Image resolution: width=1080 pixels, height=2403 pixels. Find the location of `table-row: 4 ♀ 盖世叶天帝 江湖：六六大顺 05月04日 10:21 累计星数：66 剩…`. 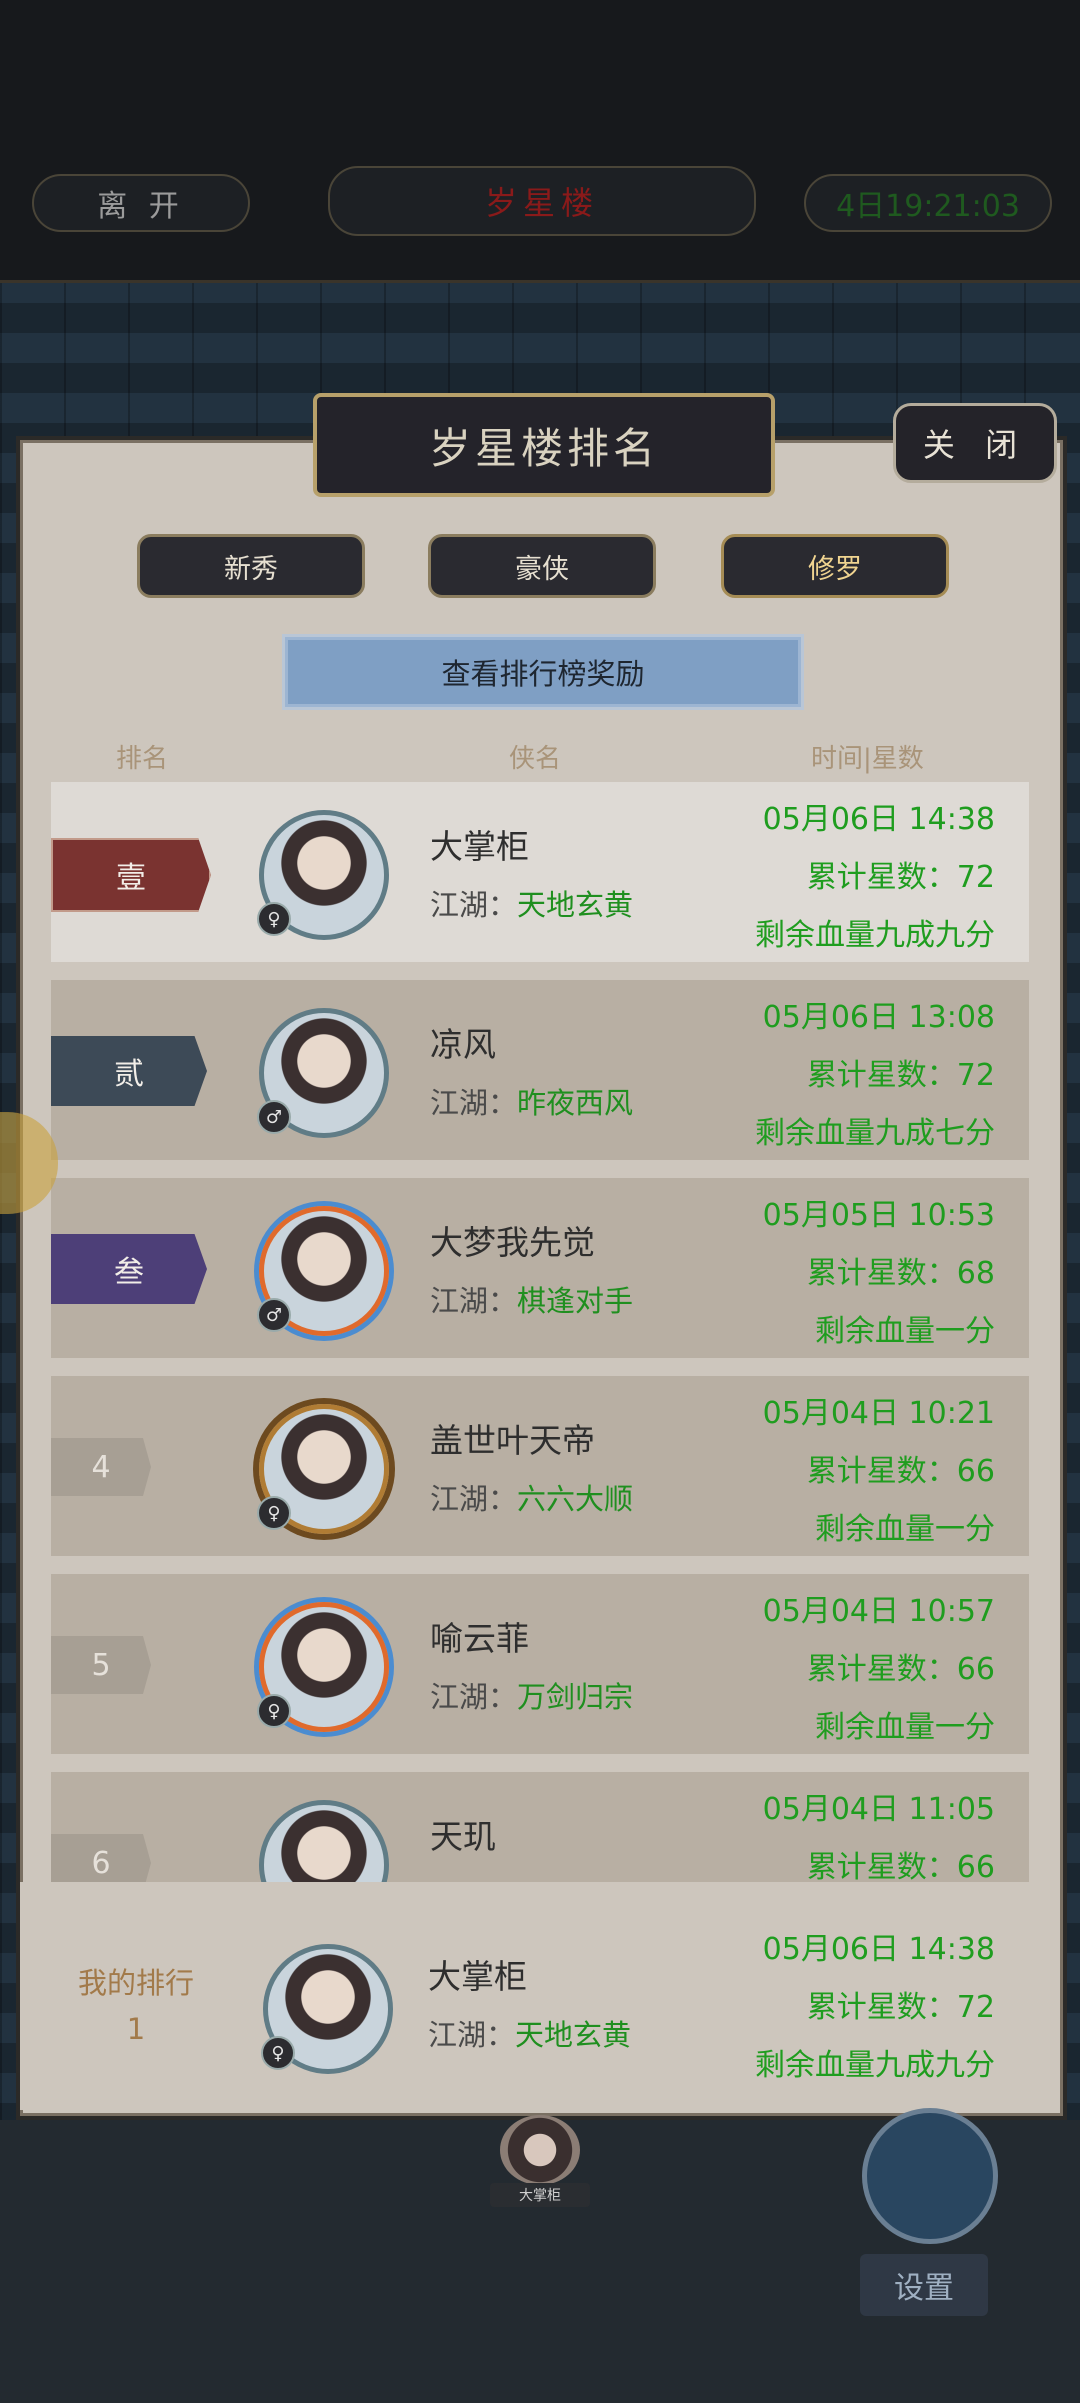

table-row: 4 ♀ 盖世叶天帝 江湖：六六大顺 05月04日 10:21 累计星数：66 剩… is located at coordinates (540, 1466).